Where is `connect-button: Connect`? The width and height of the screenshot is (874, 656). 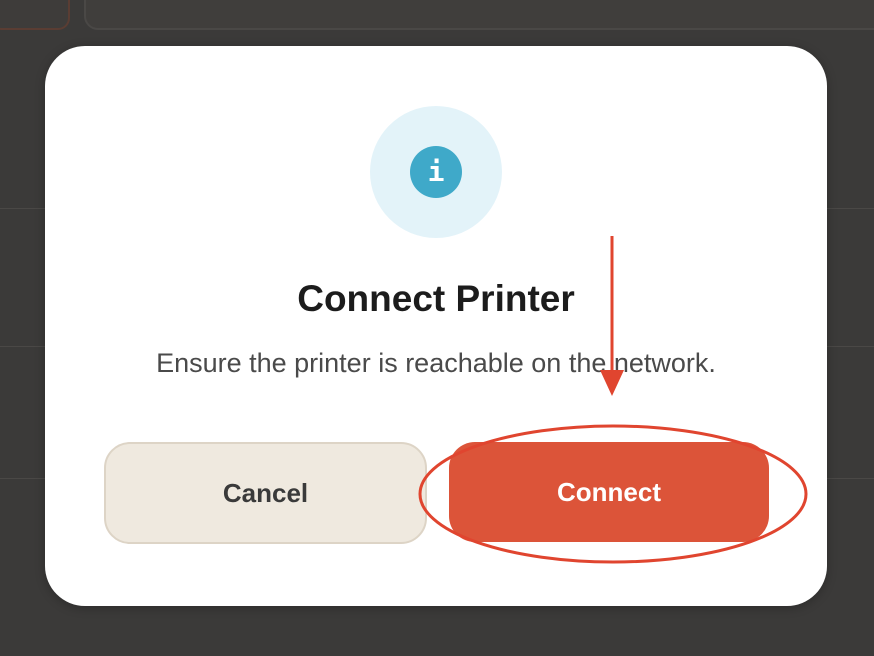
connect-button: Connect is located at coordinates (609, 492).